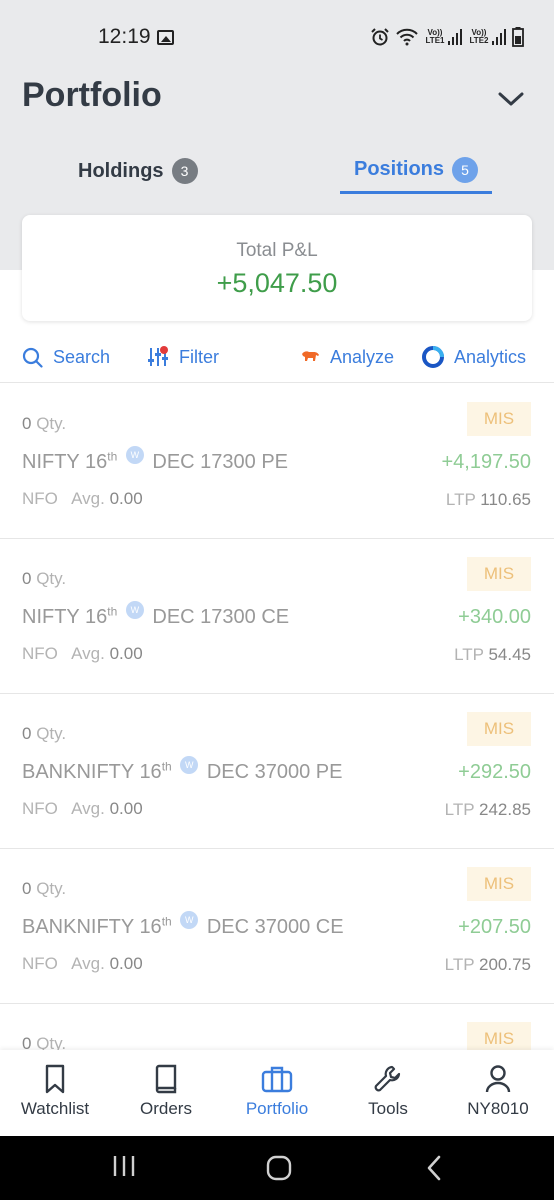 Image resolution: width=554 pixels, height=1200 pixels. Describe the element at coordinates (518, 37) in the screenshot. I see `battery-icon` at that location.